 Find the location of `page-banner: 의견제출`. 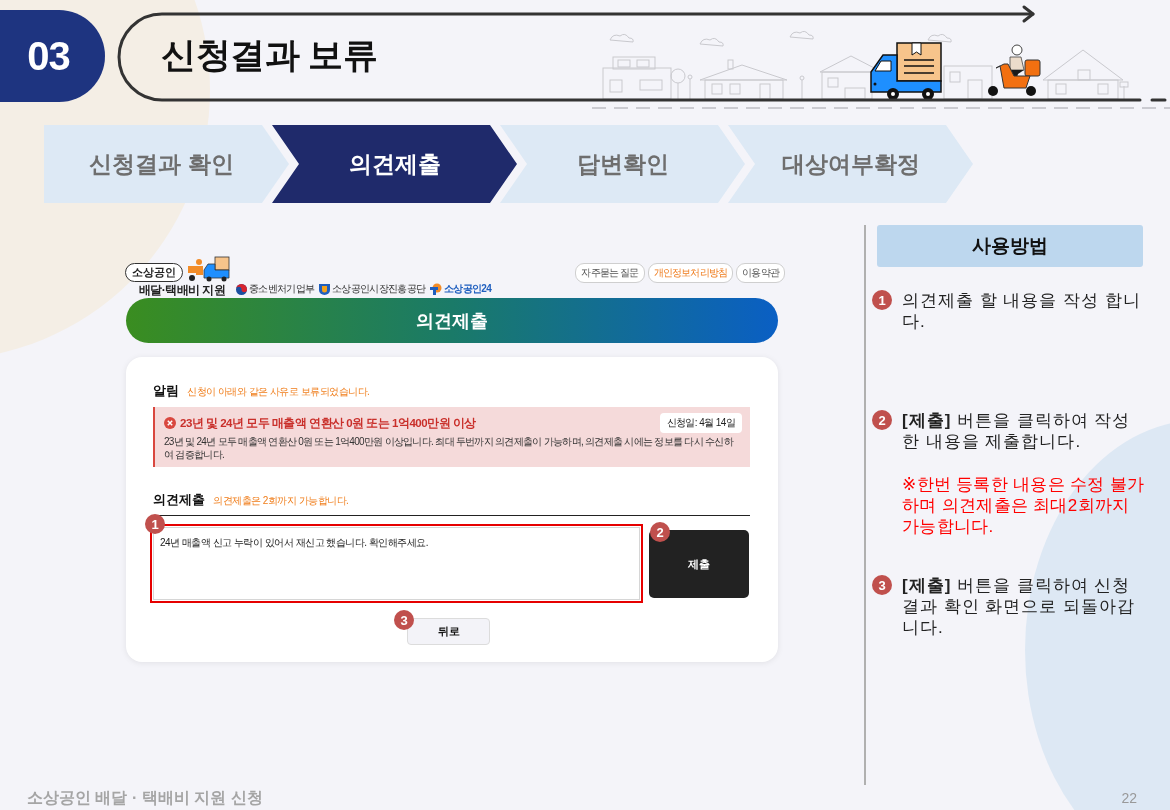

page-banner: 의견제출 is located at coordinates (452, 320).